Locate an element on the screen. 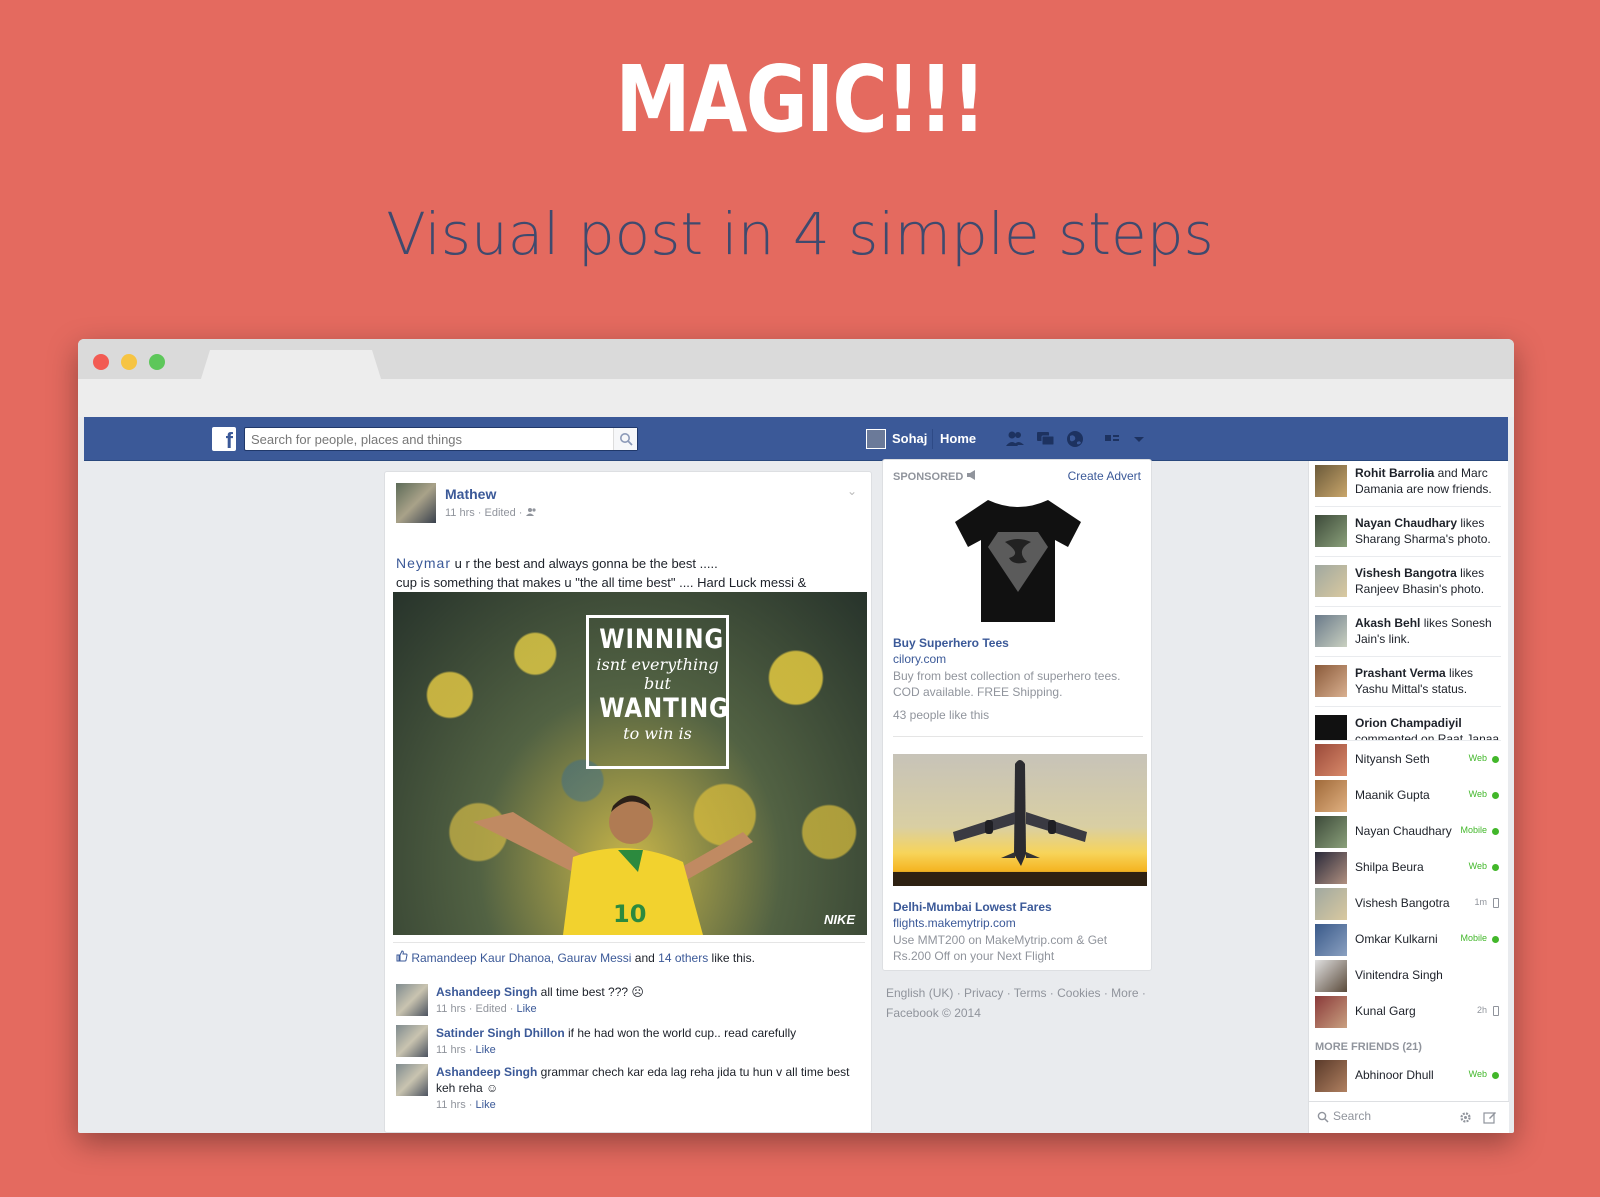 This screenshot has height=1197, width=1600. ad-url-makemytrip: flights.makemytrip.com is located at coordinates (954, 923).